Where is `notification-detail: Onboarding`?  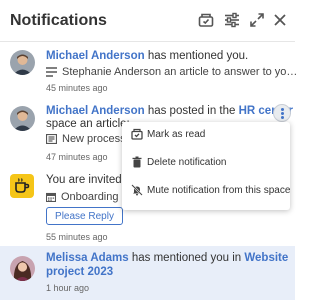
notification-detail: Onboarding is located at coordinates (90, 197).